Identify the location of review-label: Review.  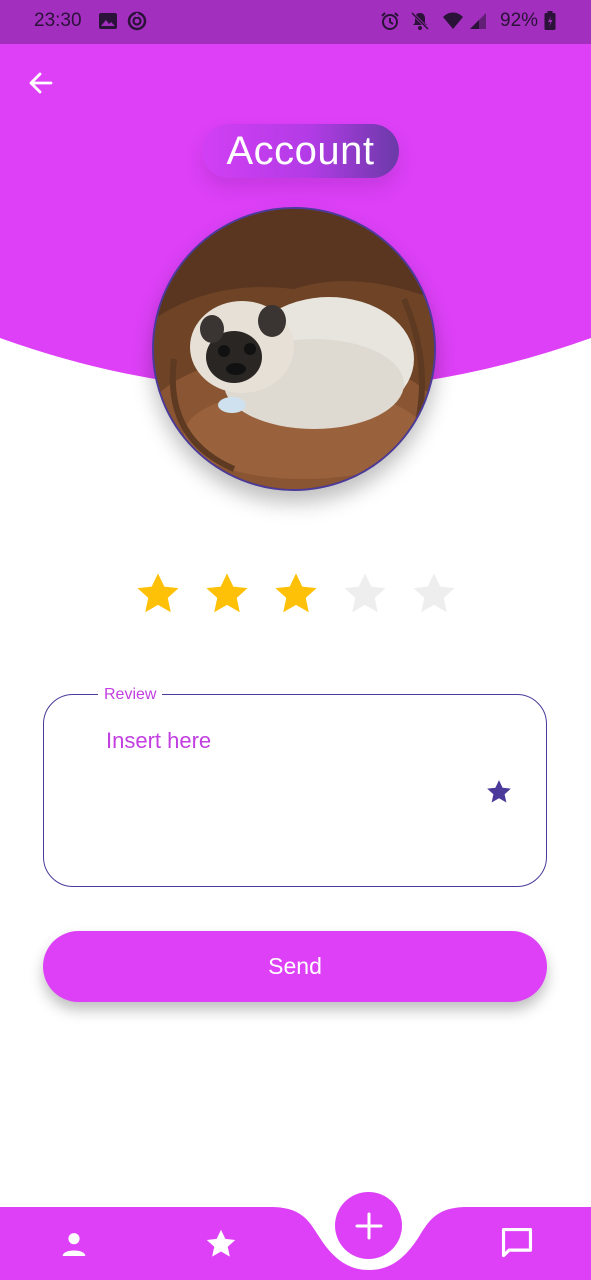
(130, 695).